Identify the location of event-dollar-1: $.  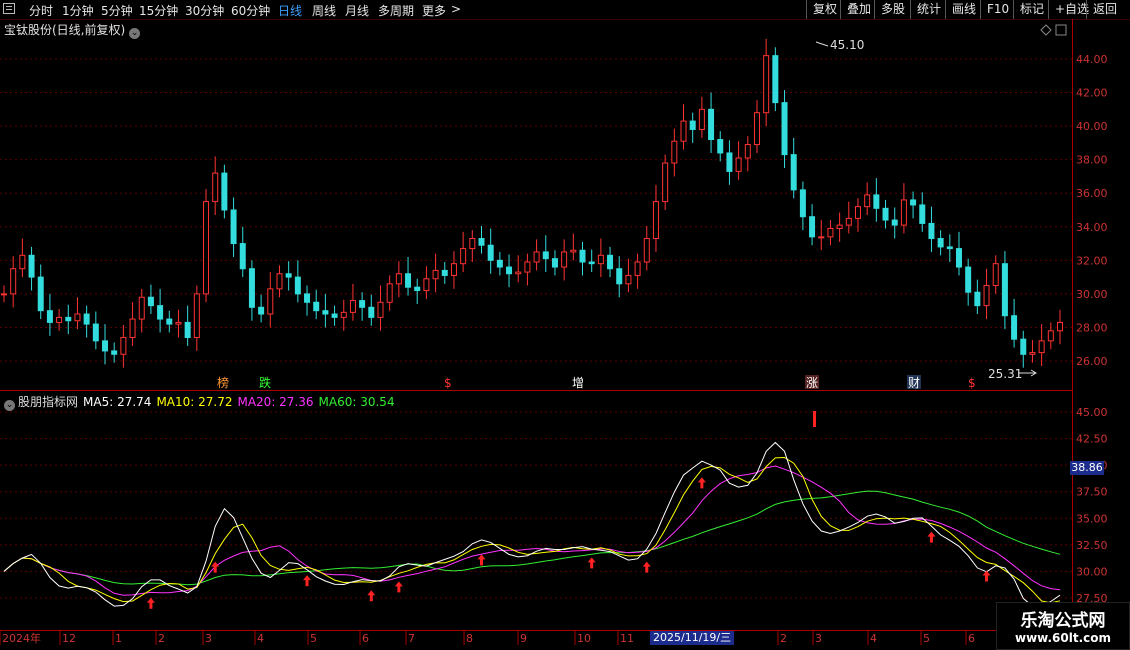
(448, 383).